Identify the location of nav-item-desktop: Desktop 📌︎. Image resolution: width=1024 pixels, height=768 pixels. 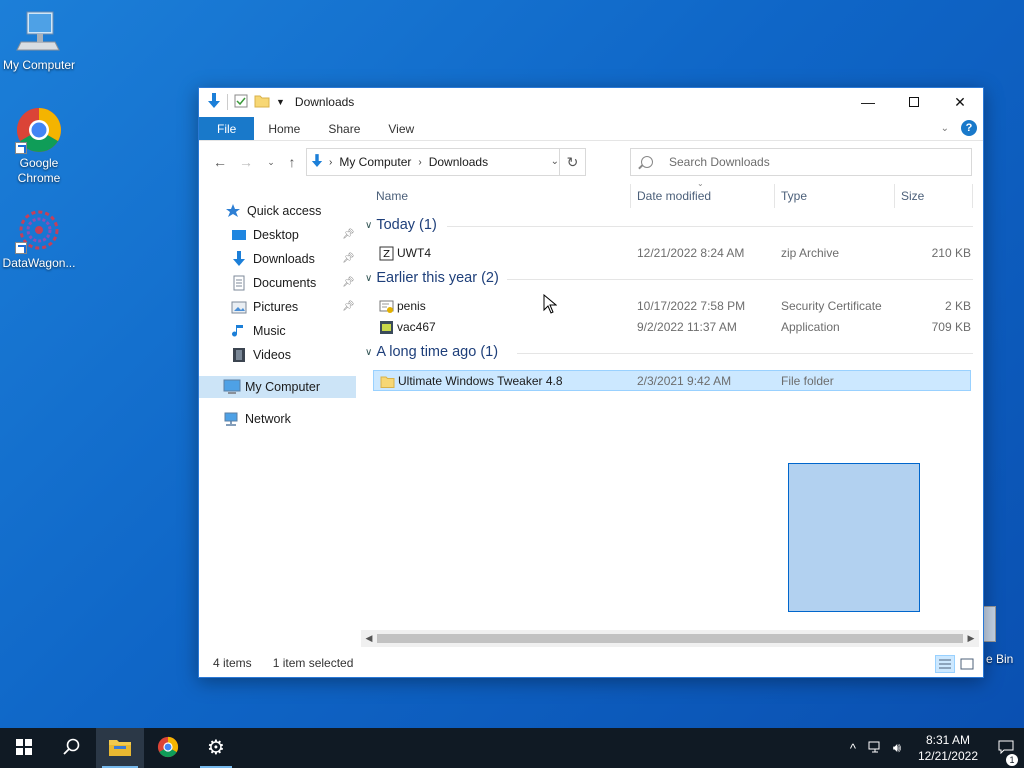
(277, 235).